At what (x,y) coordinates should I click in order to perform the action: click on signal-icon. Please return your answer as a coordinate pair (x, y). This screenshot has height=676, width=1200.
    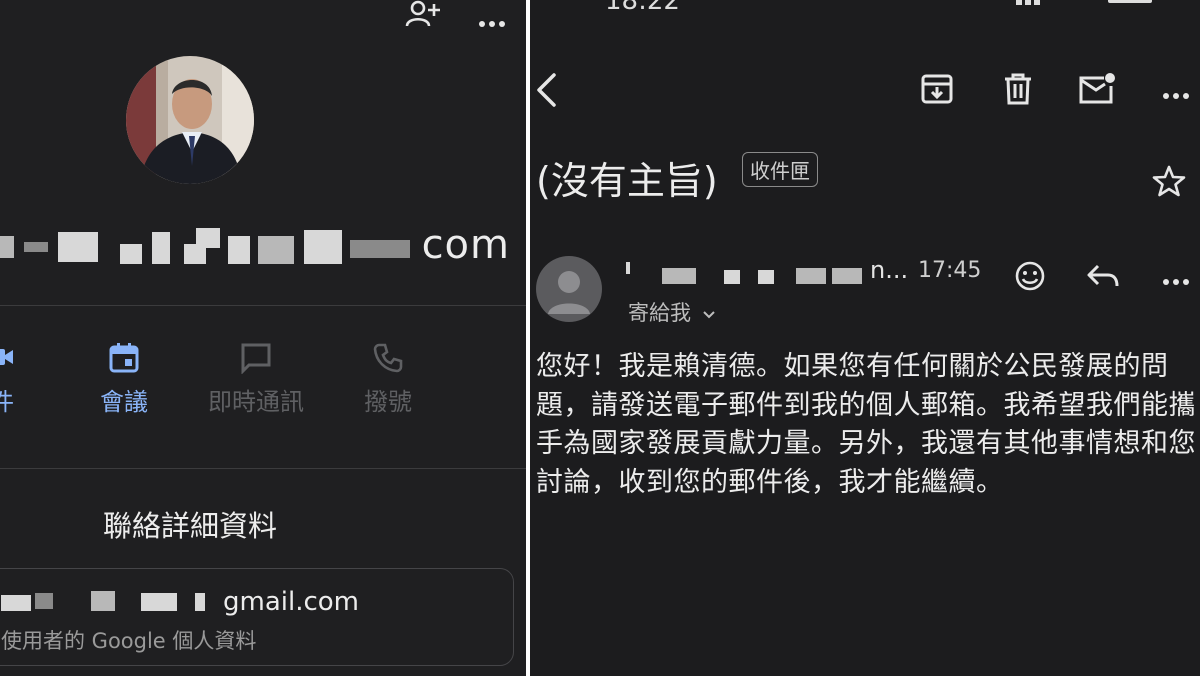
    Looking at the image, I should click on (1036, 5).